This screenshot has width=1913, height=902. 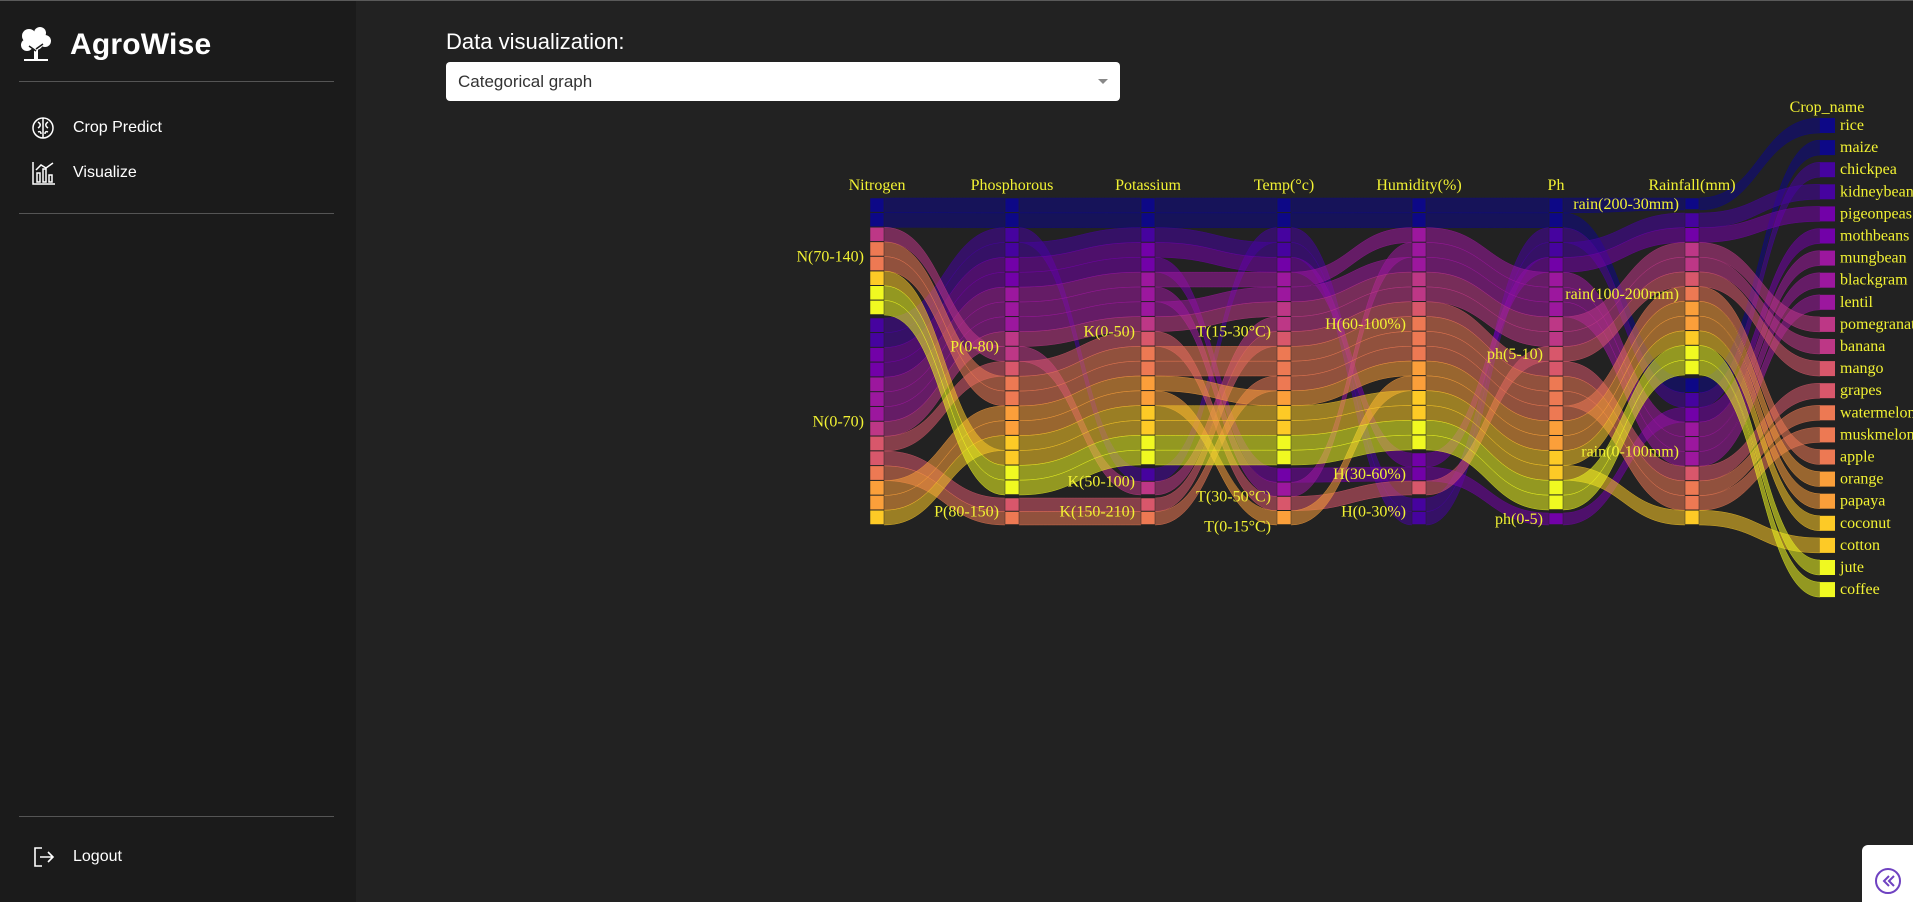 What do you see at coordinates (1216, 443) in the screenshot?
I see `ribbon-jute` at bounding box center [1216, 443].